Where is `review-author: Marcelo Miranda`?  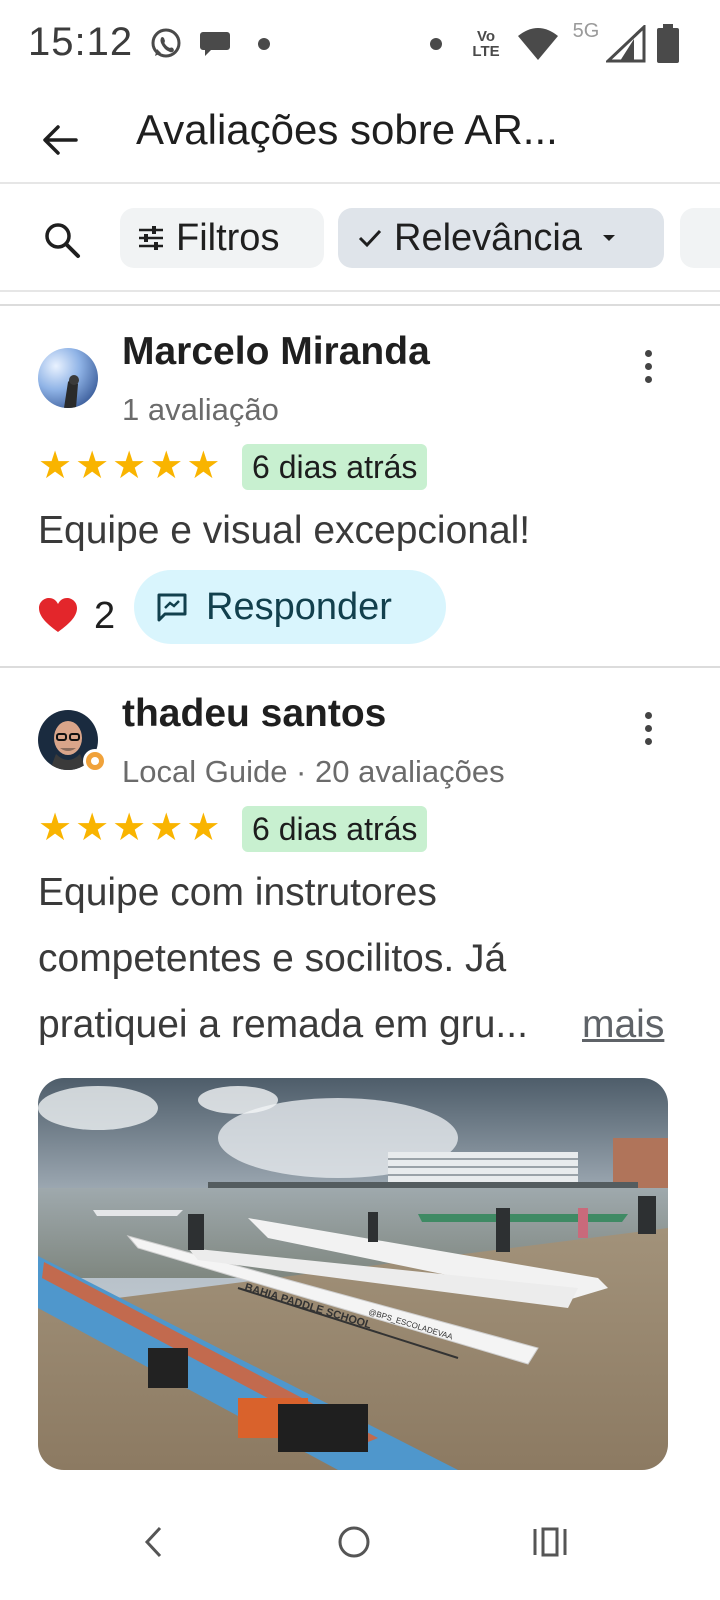
review-author: Marcelo Miranda is located at coordinates (276, 352).